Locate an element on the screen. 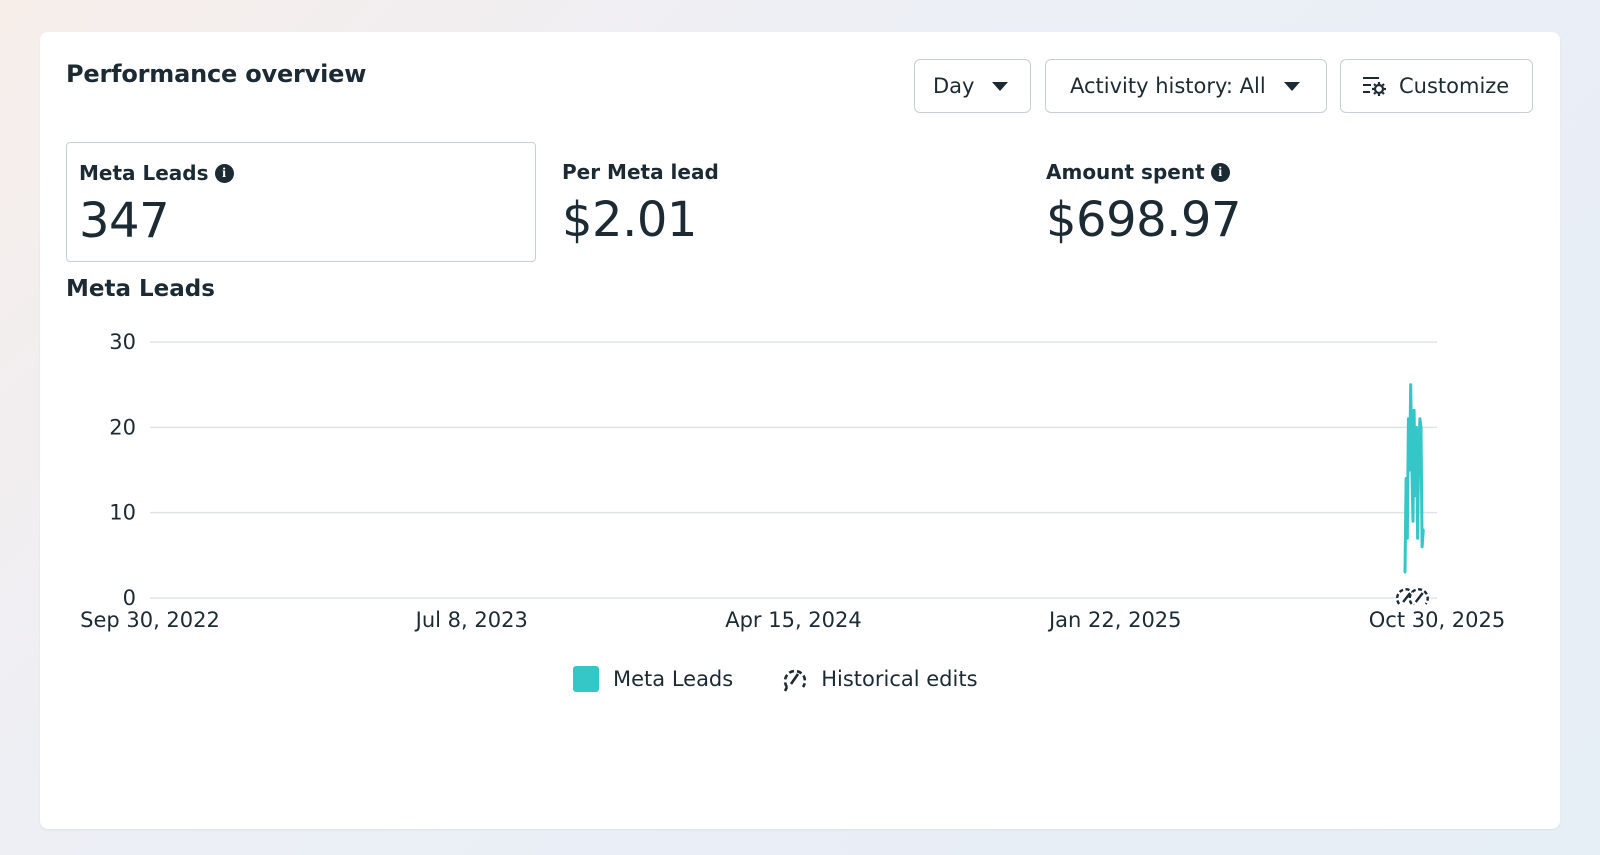  x-tick-label: Oct 30, 2025 is located at coordinates (1437, 620).